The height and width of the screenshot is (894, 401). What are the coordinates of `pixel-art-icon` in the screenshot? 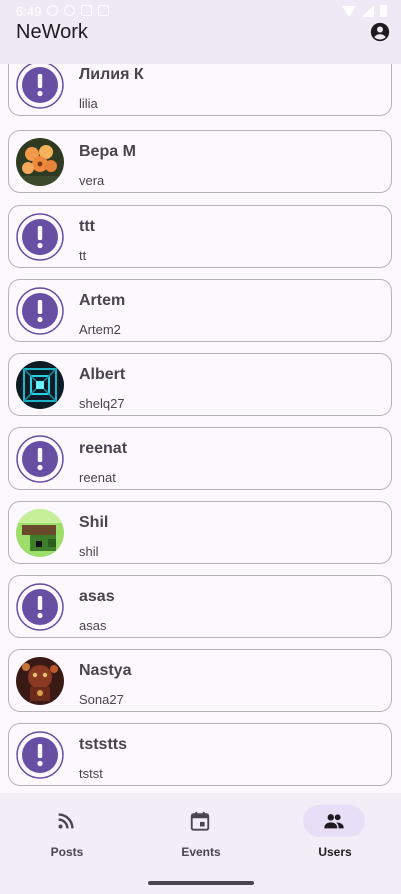 It's located at (40, 533).